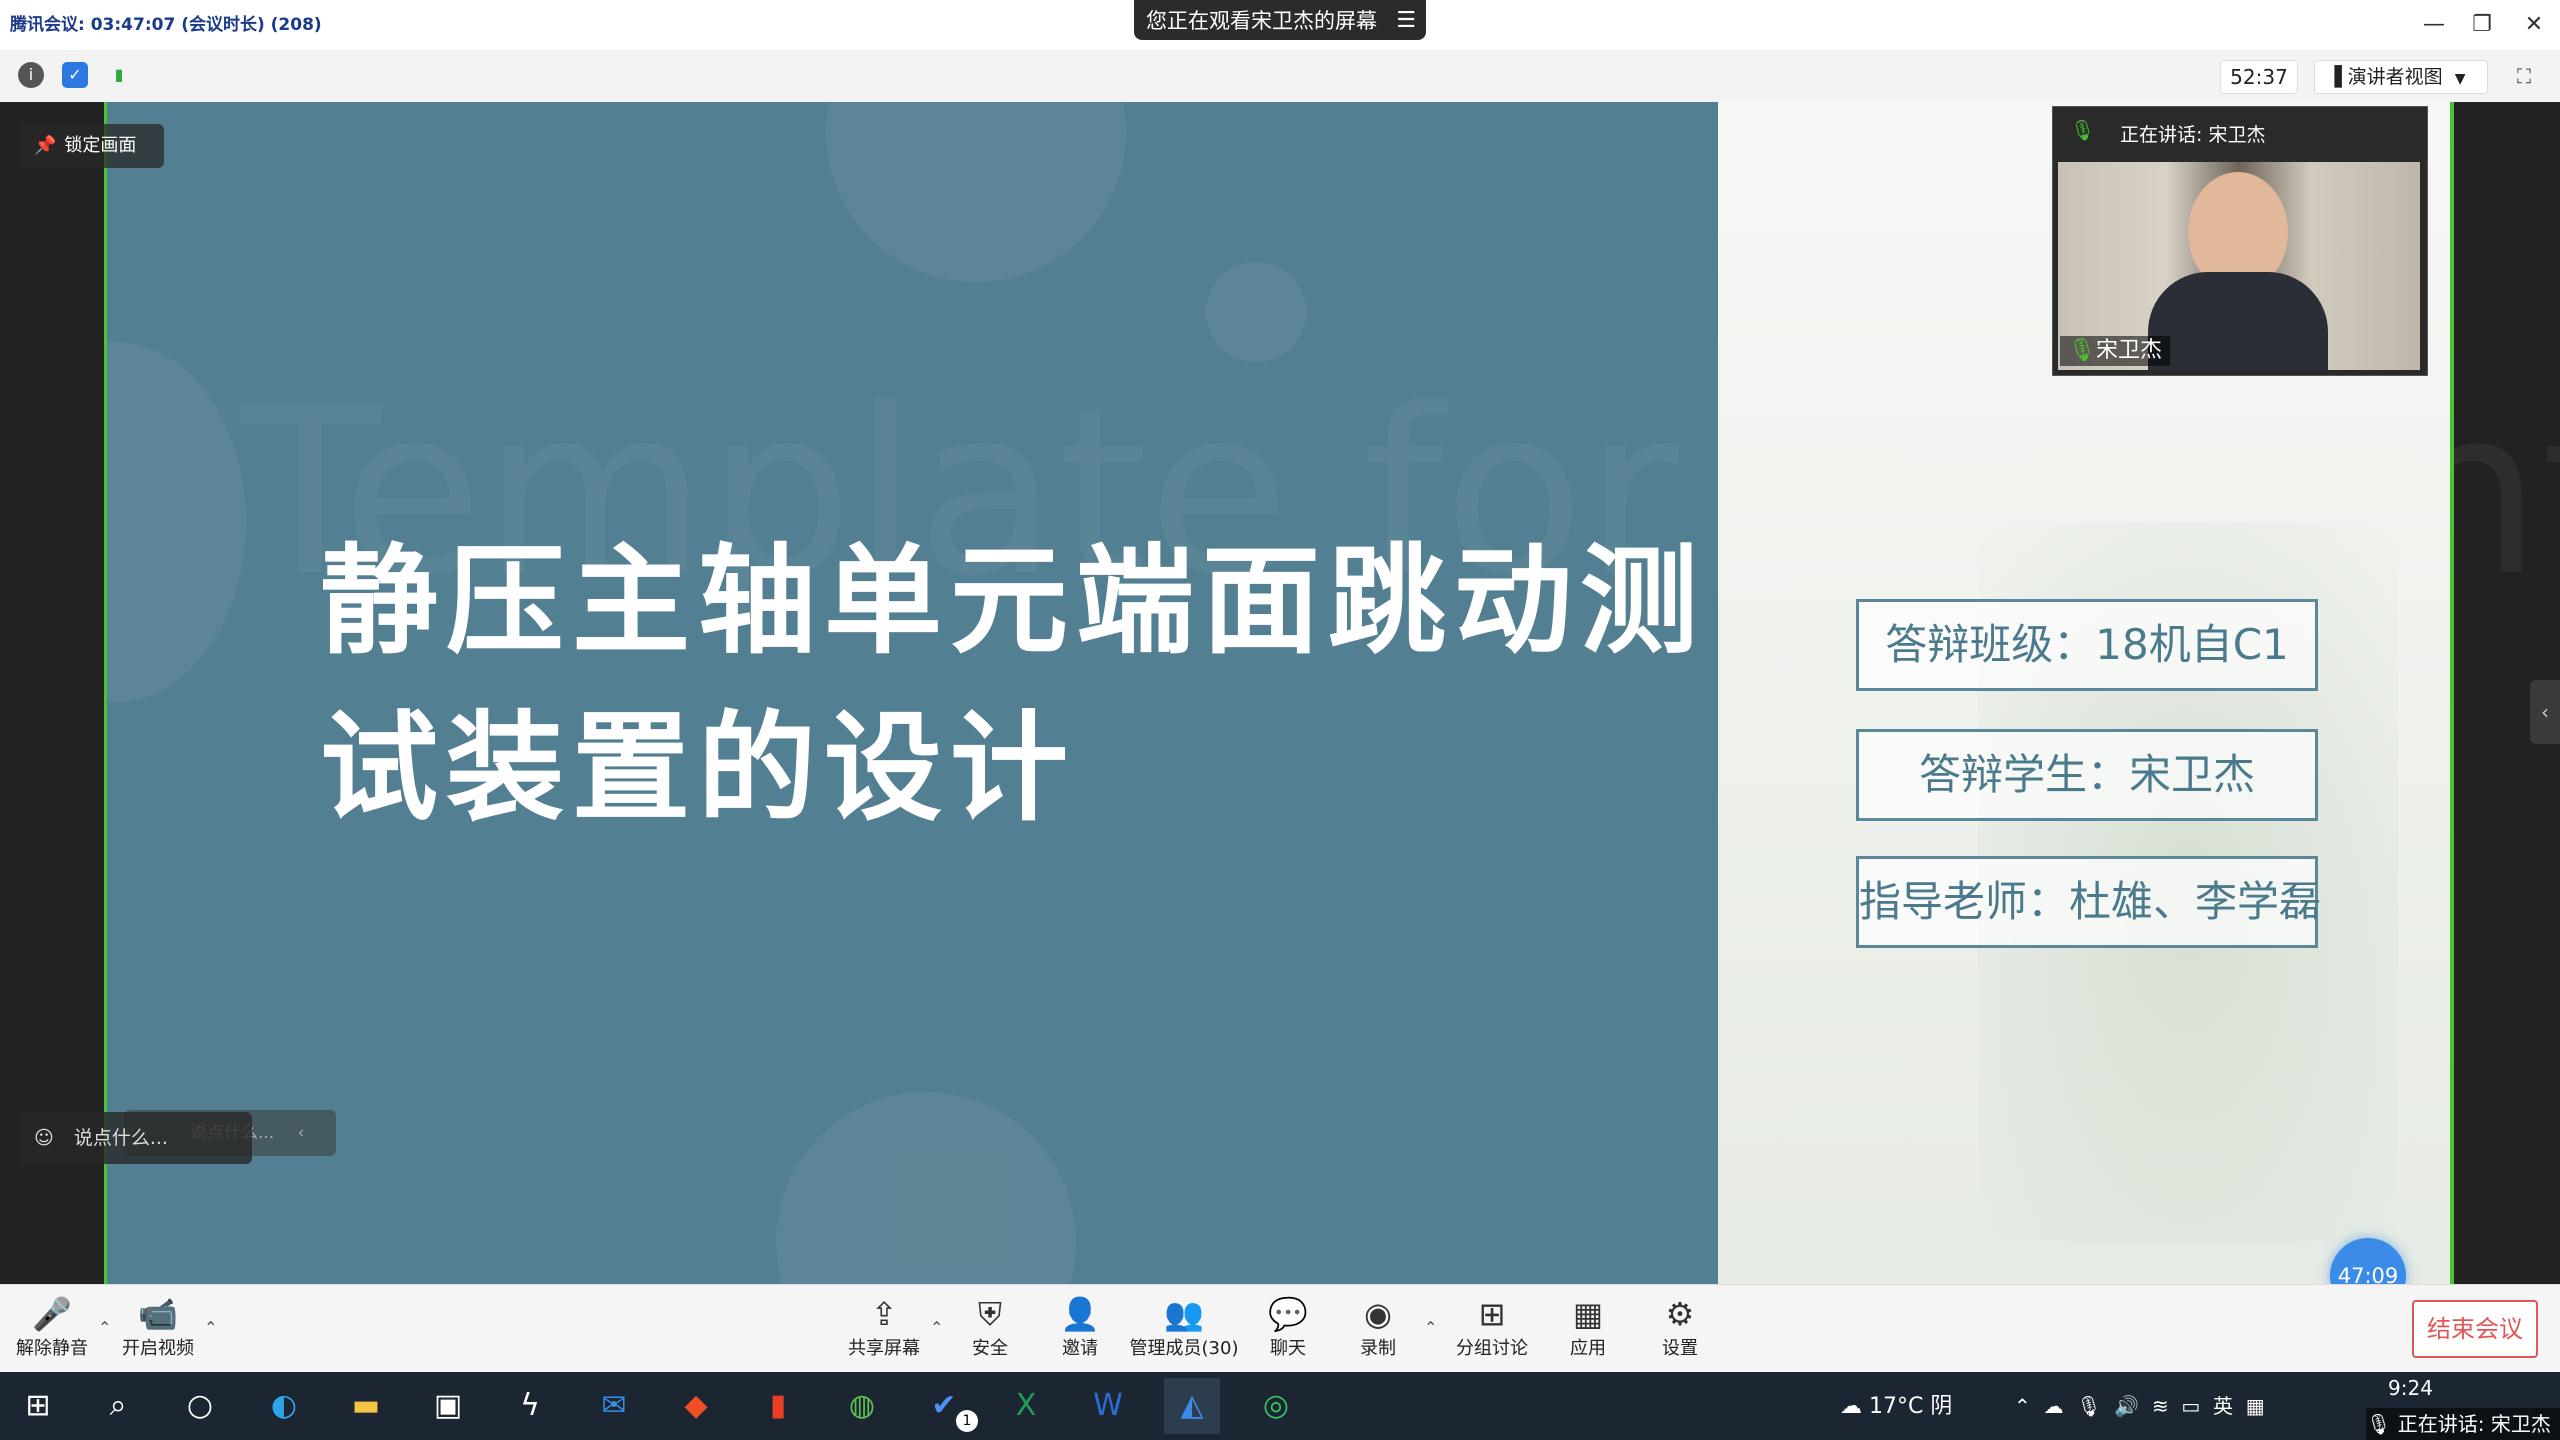 This screenshot has width=2560, height=1440. Describe the element at coordinates (2139, 1404) in the screenshot. I see `system-tray: ⌃ ☁ 🎙 🔊 ≋ ▭ 英 ▦` at that location.